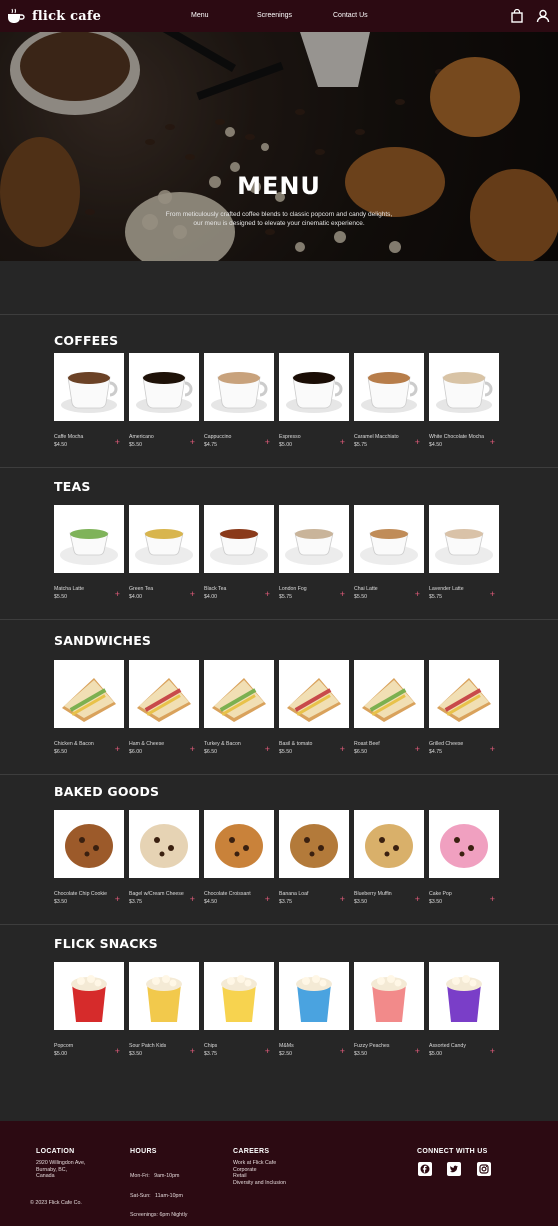 This screenshot has height=1226, width=558. I want to click on menu-item-card: White Chocolate Mocha $4.50 +, so click(464, 400).